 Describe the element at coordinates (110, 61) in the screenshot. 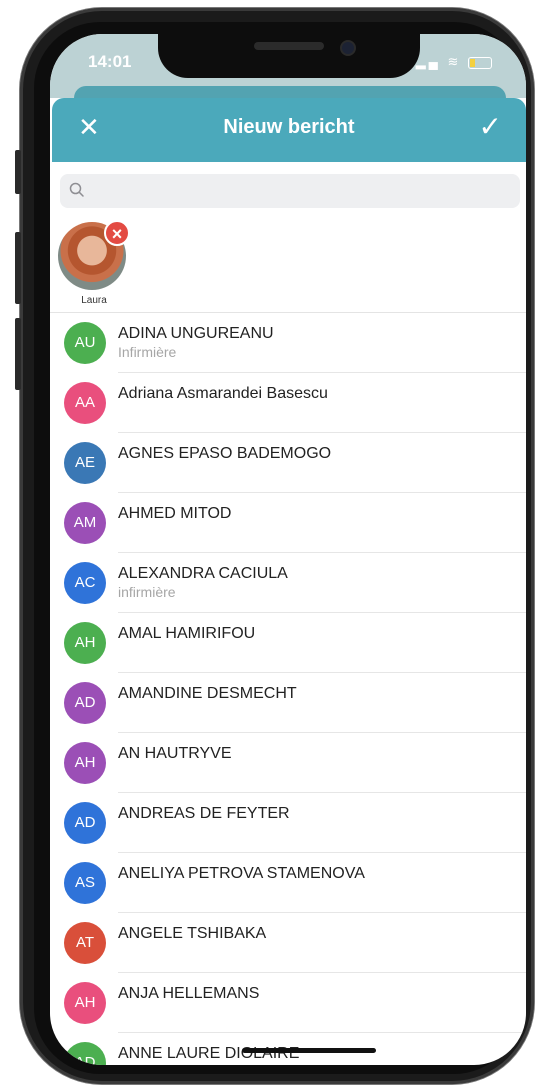

I see `status-time: 14:01` at that location.